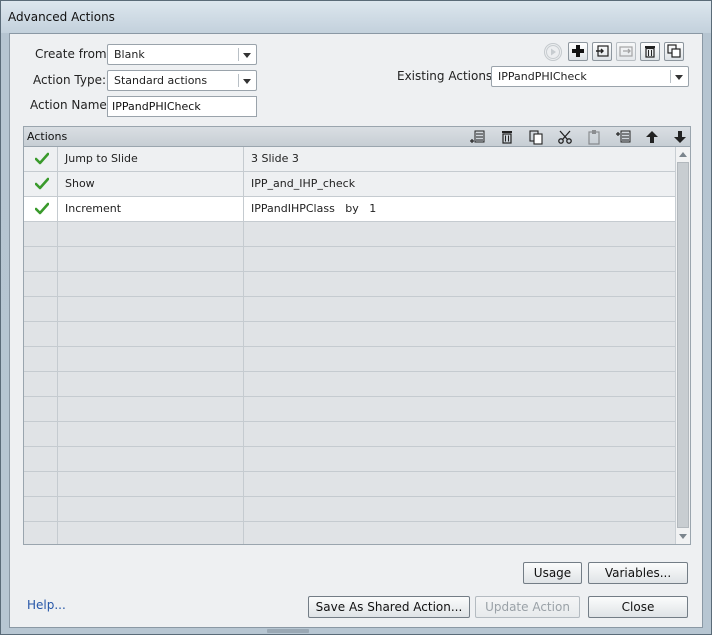 This screenshot has width=712, height=635. What do you see at coordinates (238, 54) in the screenshot?
I see `combo-separator` at bounding box center [238, 54].